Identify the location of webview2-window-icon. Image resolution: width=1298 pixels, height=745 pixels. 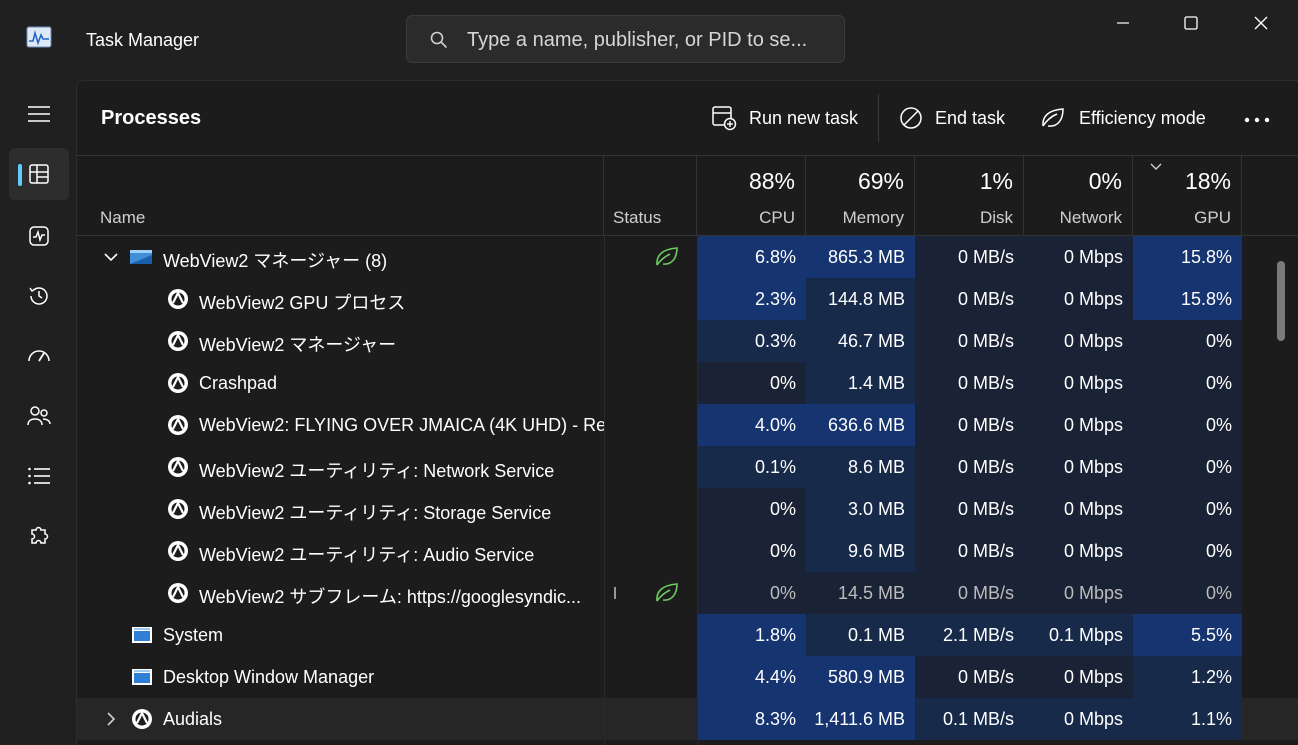
(141, 257).